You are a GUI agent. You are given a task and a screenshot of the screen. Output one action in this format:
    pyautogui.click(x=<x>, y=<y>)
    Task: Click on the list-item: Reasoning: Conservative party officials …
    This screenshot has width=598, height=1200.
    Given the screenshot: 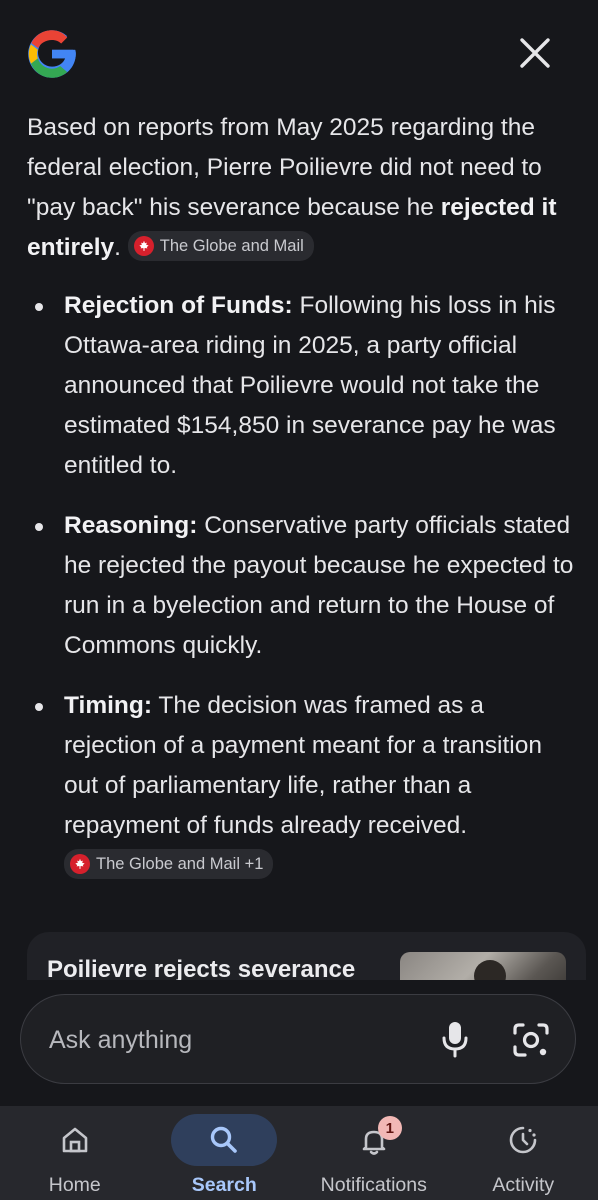 What is the action you would take?
    pyautogui.click(x=302, y=586)
    